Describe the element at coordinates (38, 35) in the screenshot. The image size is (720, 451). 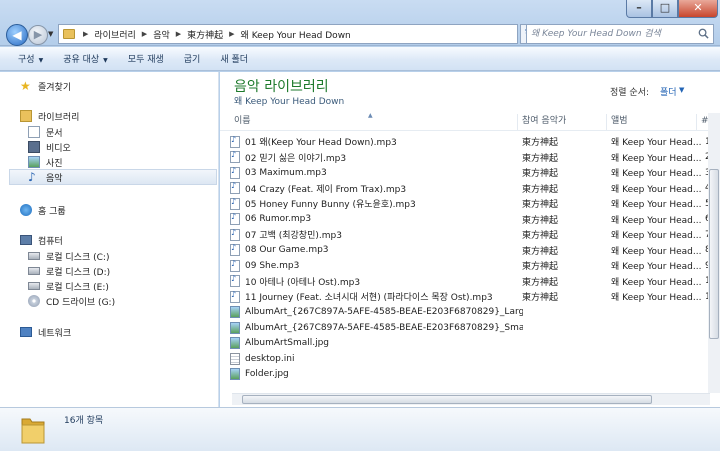
I see `forward-button: ▶` at that location.